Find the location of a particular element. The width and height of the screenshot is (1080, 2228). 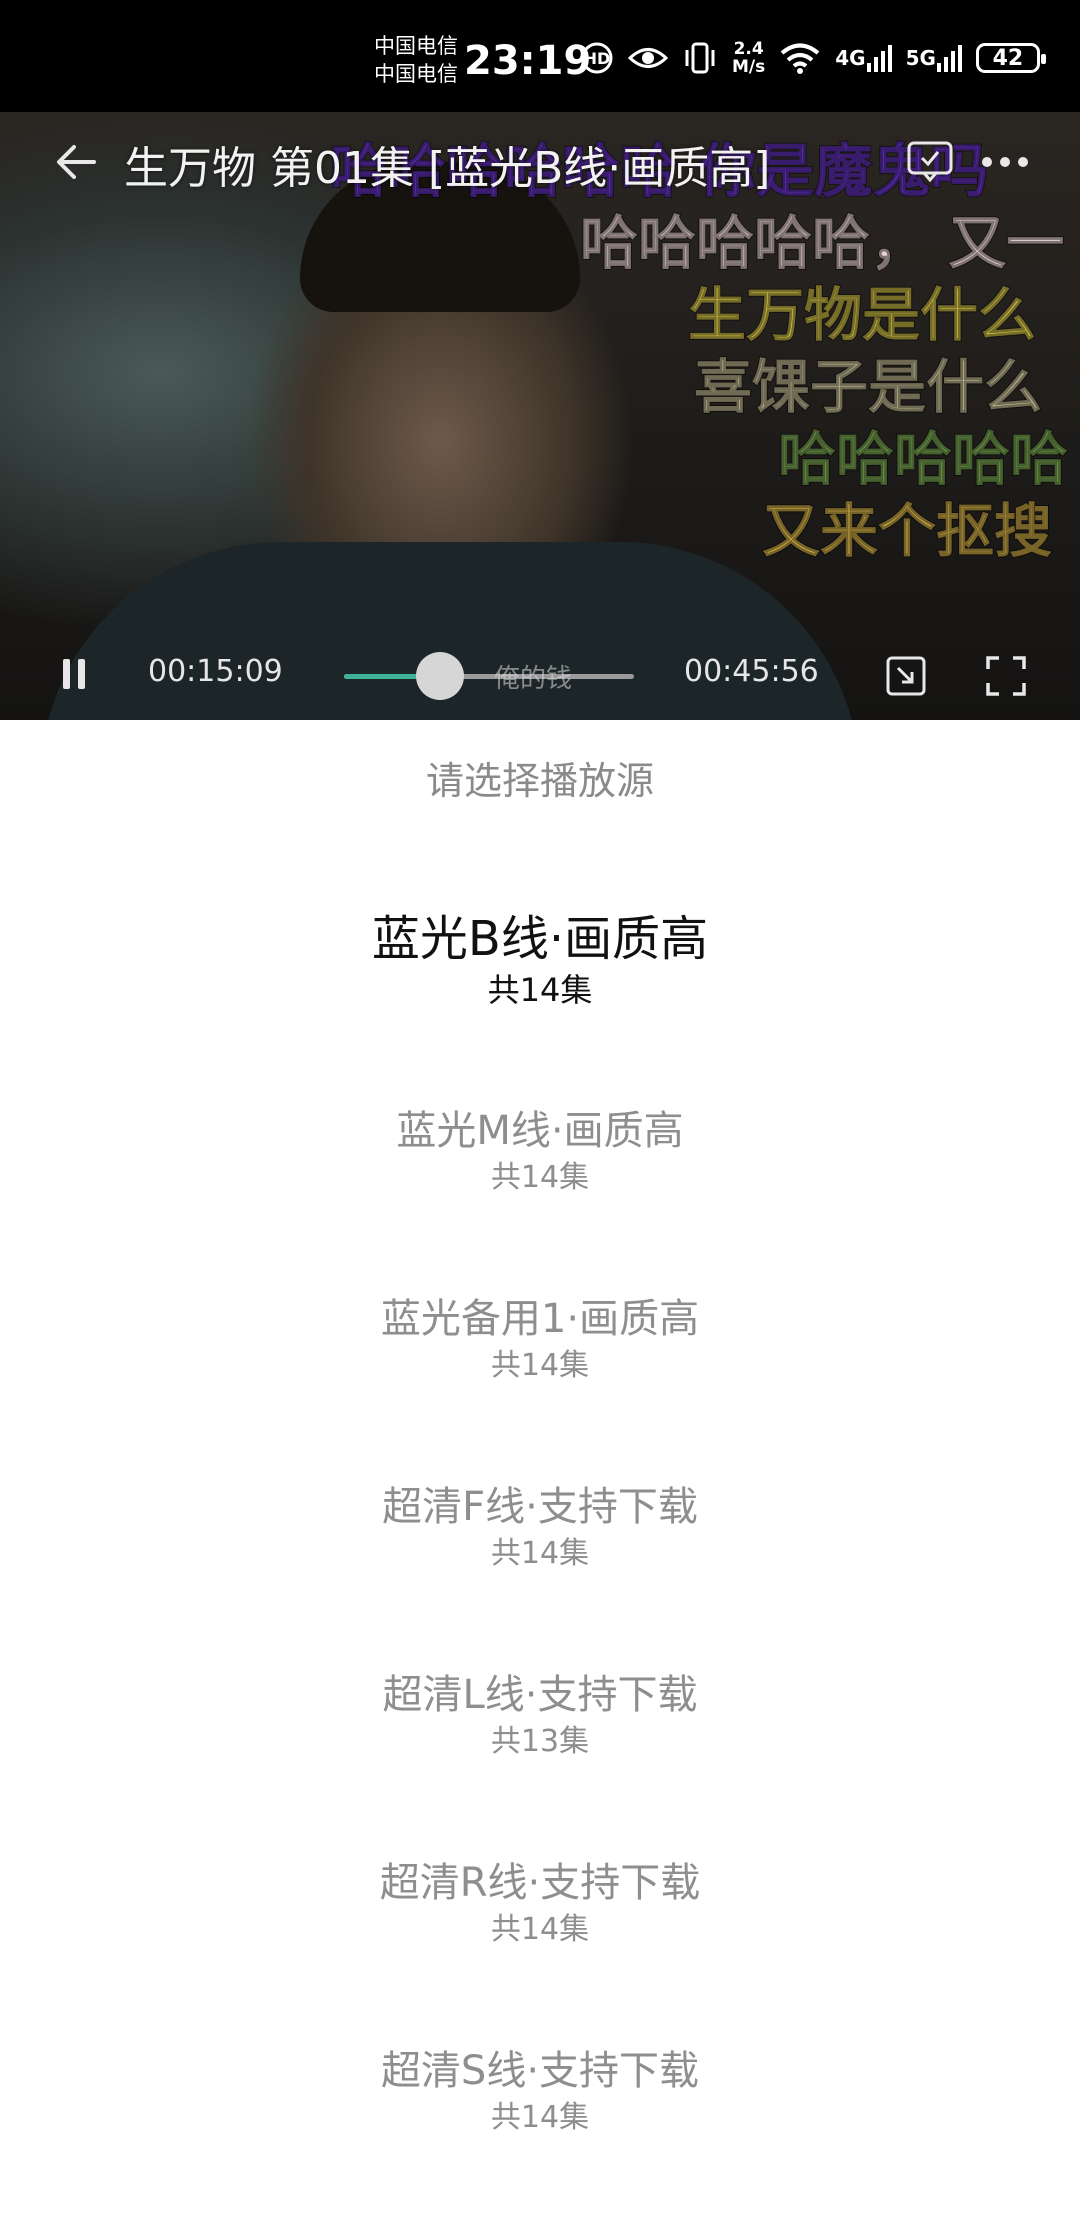

net-4g-label: 4G is located at coordinates (850, 58).